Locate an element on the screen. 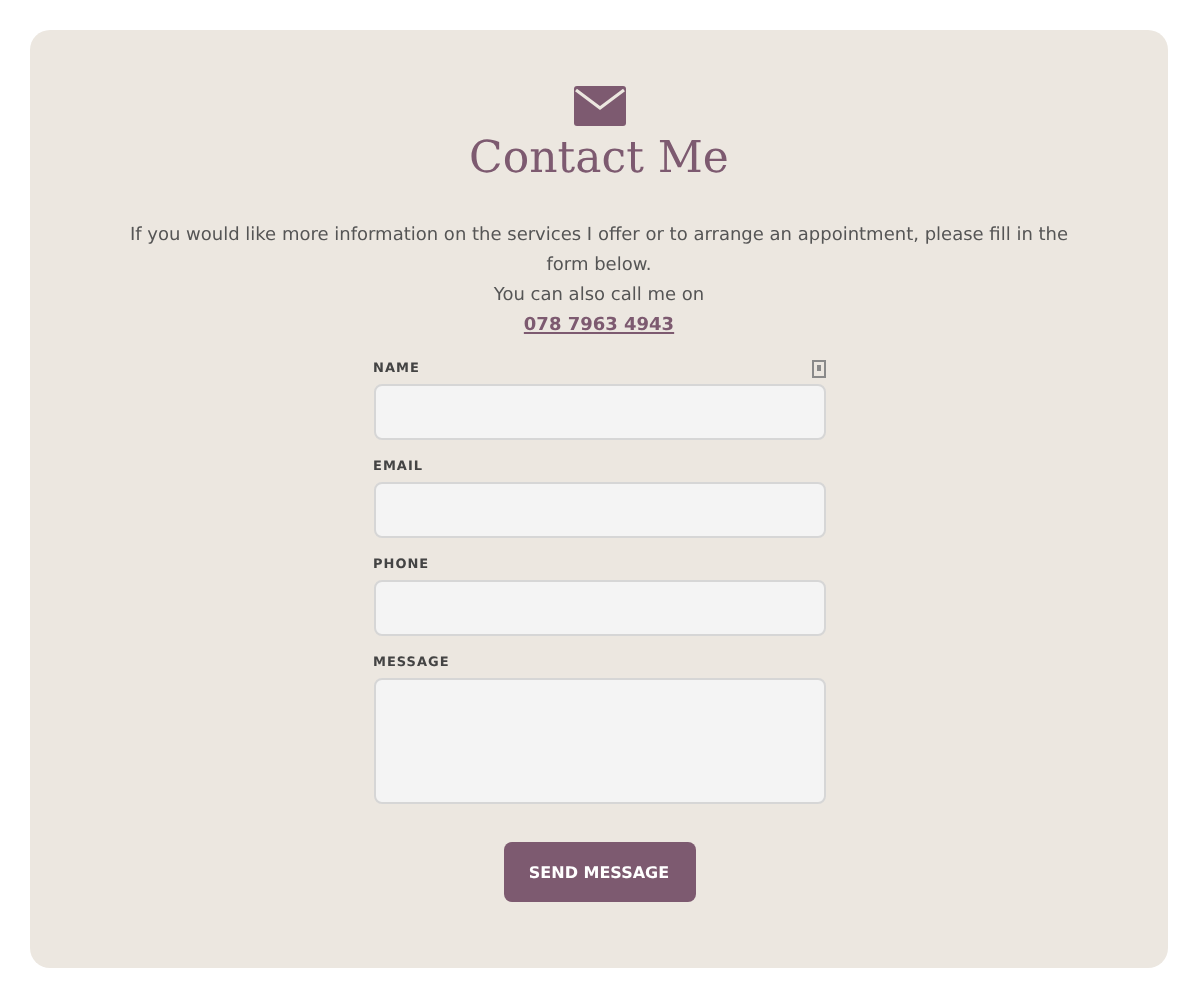  message-field is located at coordinates (599, 741).